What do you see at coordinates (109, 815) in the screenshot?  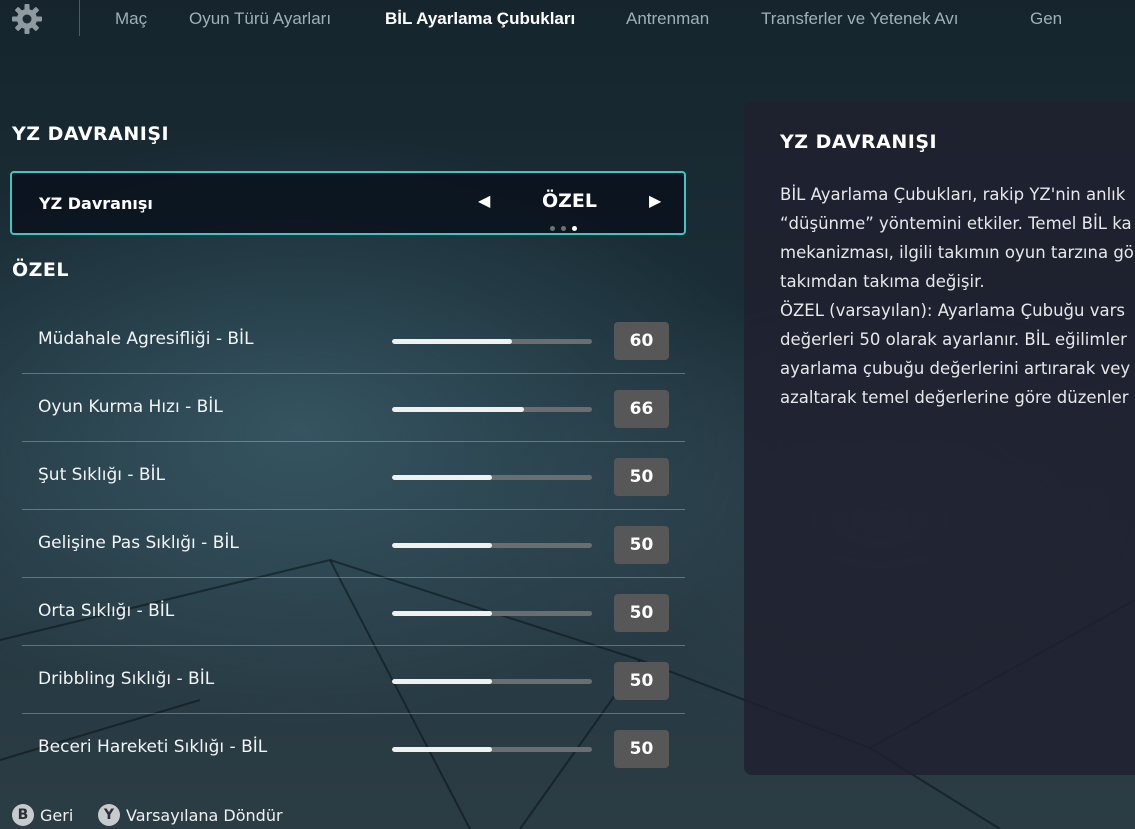 I see `y-button-icon: Y` at bounding box center [109, 815].